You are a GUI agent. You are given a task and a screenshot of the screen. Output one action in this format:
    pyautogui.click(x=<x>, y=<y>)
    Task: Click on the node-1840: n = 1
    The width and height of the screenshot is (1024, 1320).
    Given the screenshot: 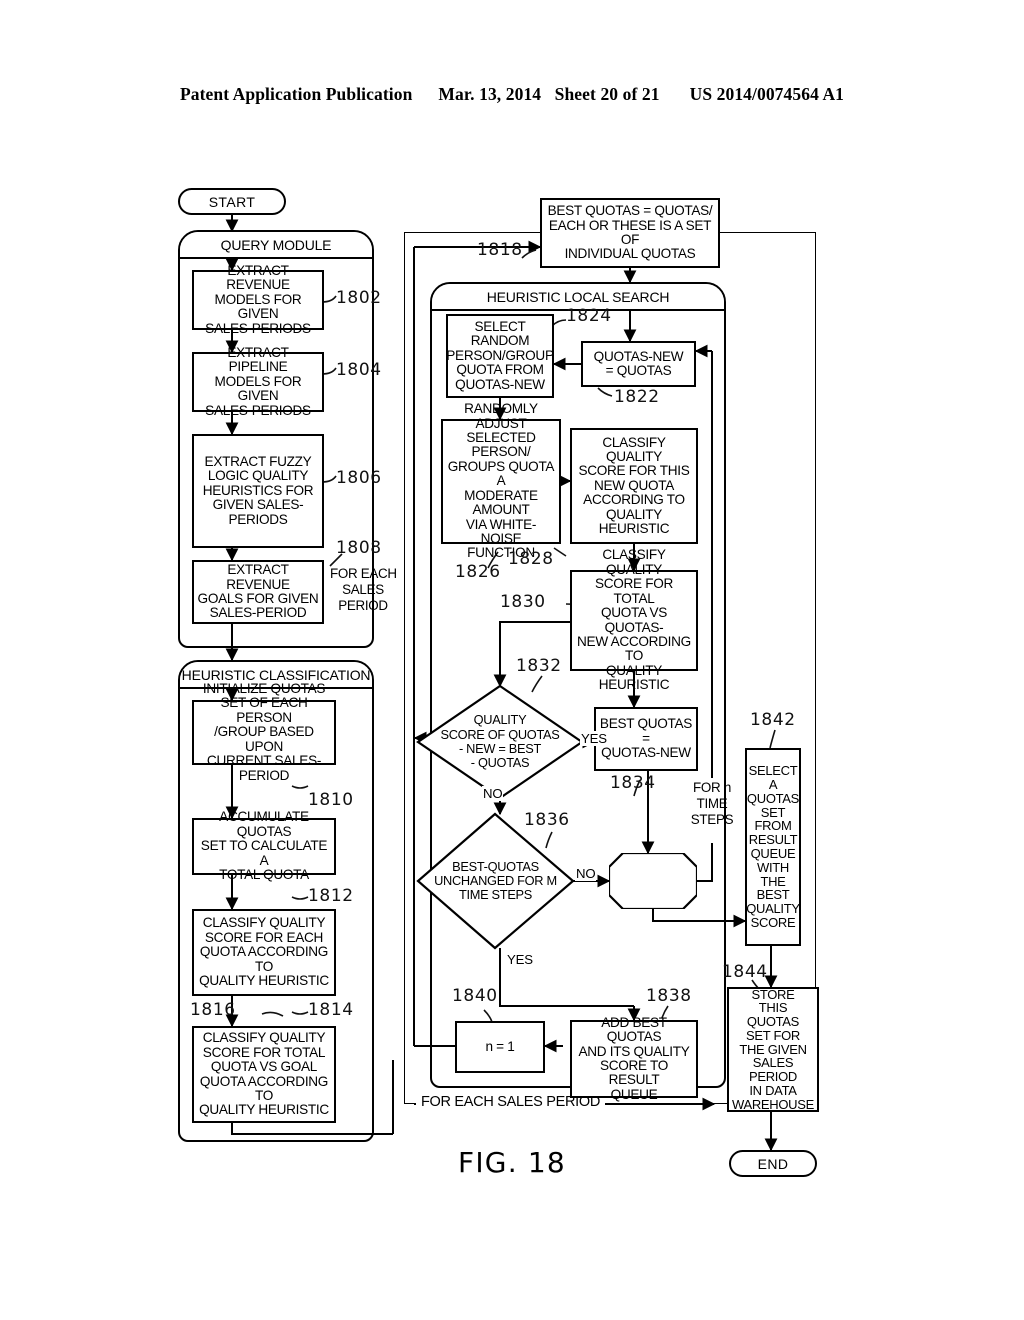 What is the action you would take?
    pyautogui.click(x=500, y=1047)
    